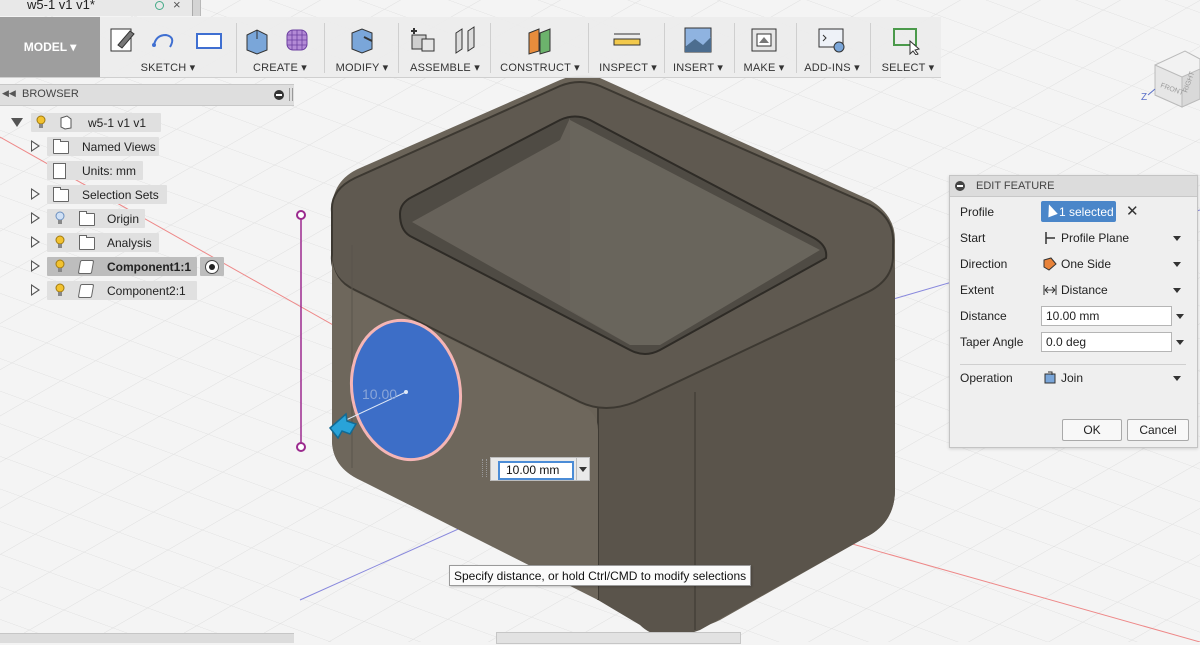 This screenshot has height=645, width=1200. What do you see at coordinates (1113, 378) in the screenshot?
I see `operation-dropdown: Join` at bounding box center [1113, 378].